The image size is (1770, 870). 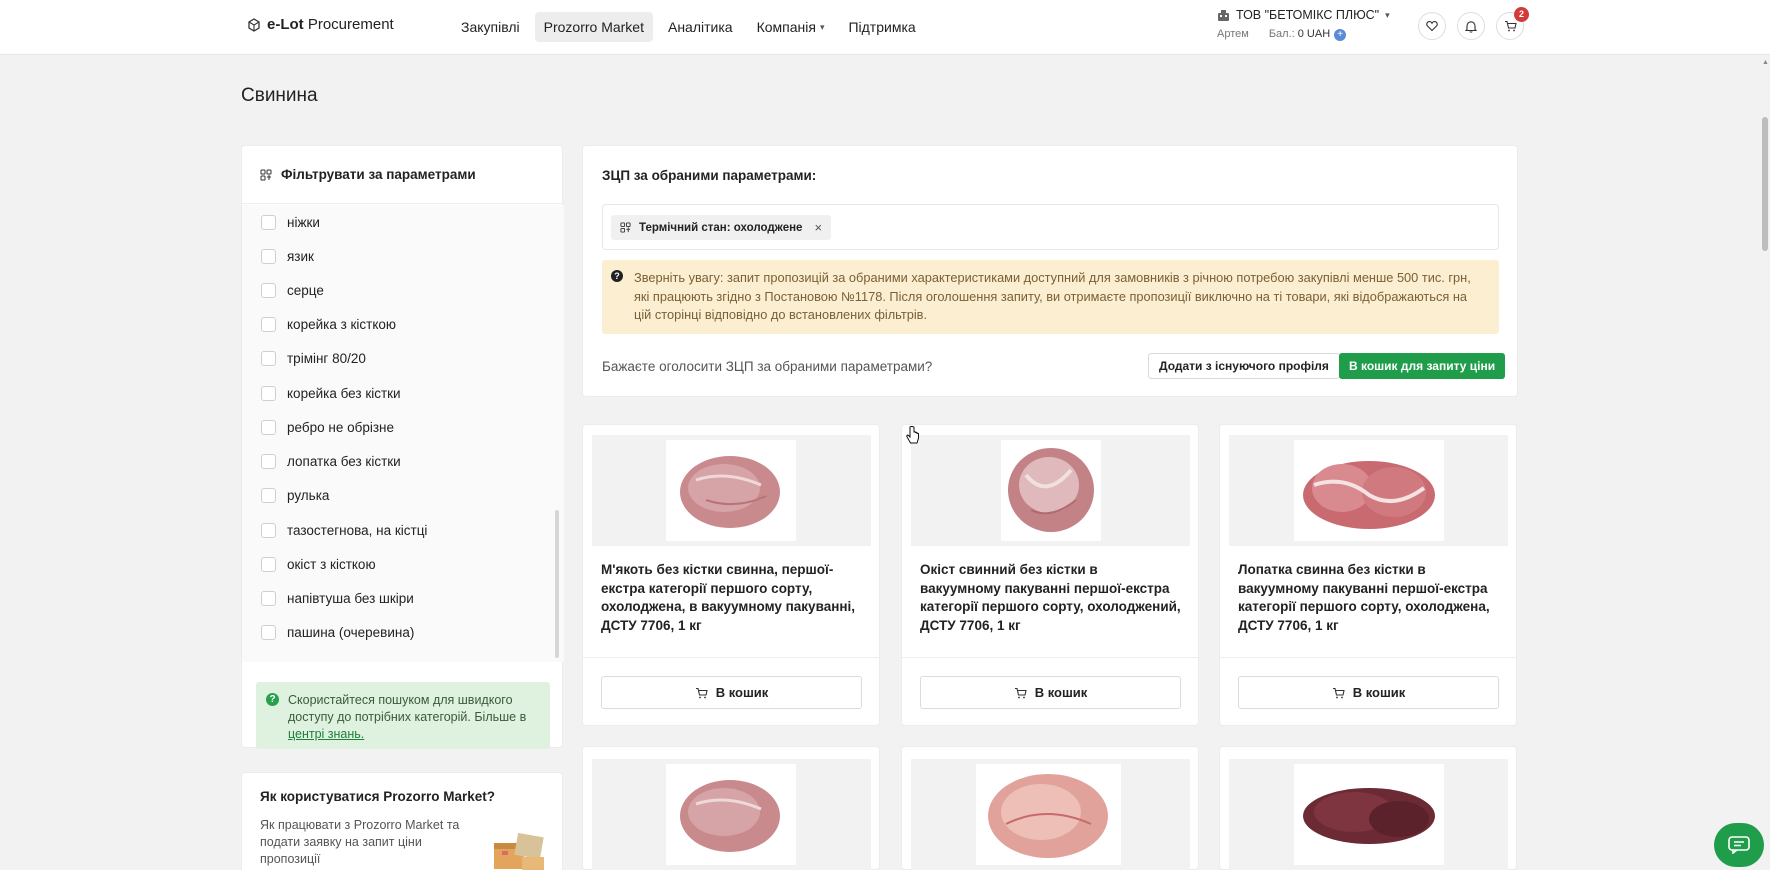 What do you see at coordinates (318, 564) in the screenshot?
I see `filter-option: окіст з кісткою` at bounding box center [318, 564].